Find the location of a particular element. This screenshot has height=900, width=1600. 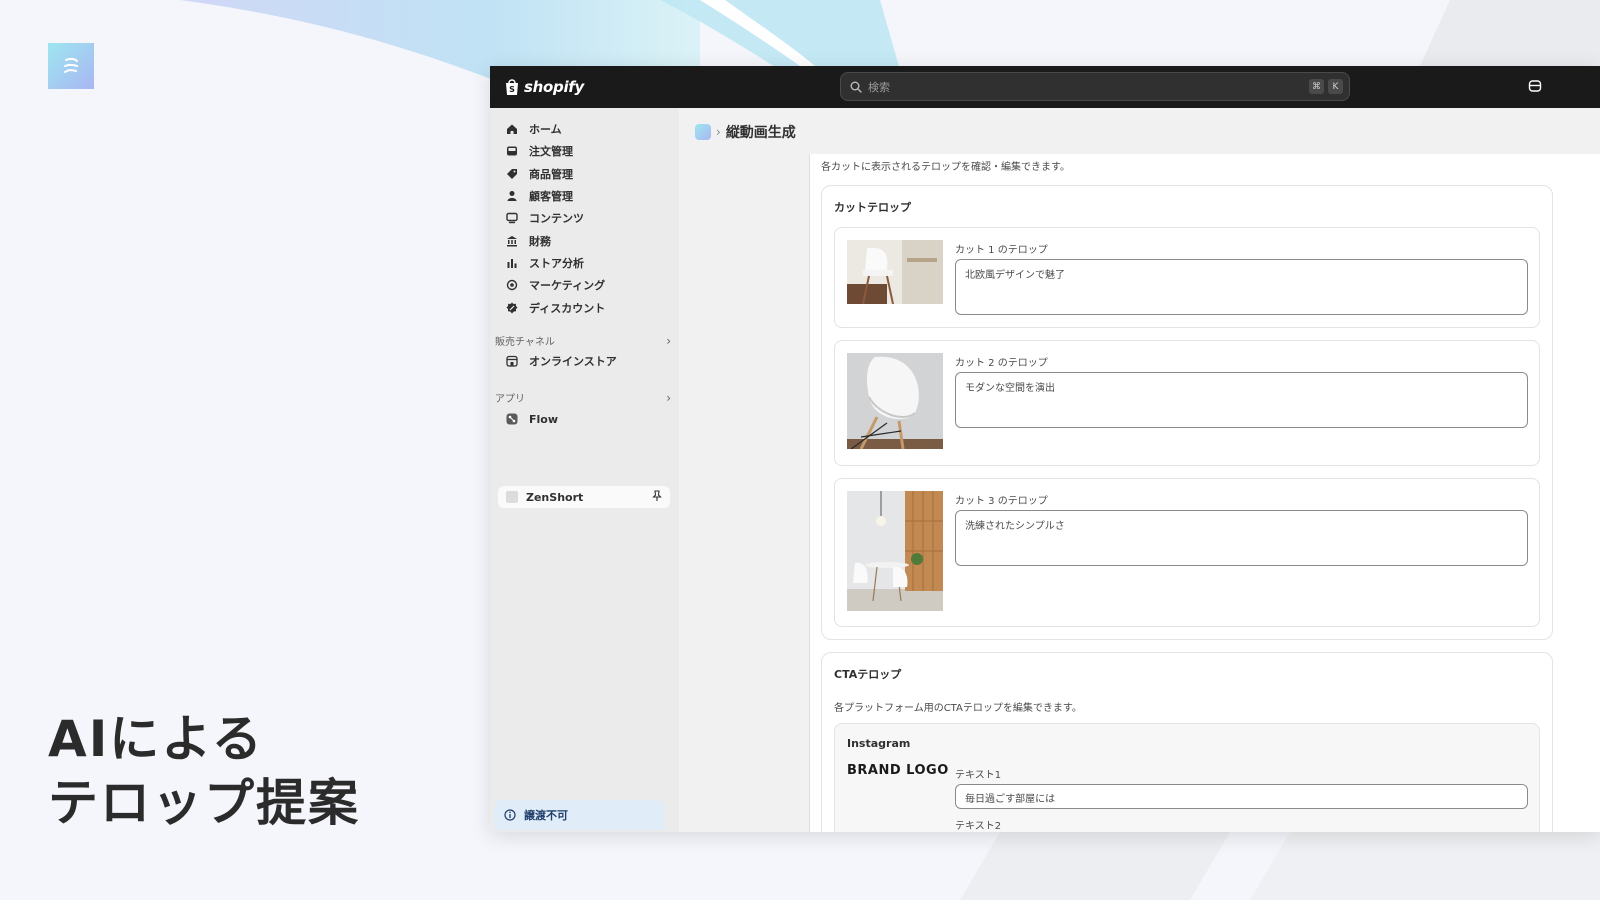

bar-chart-icon is located at coordinates (512, 263).